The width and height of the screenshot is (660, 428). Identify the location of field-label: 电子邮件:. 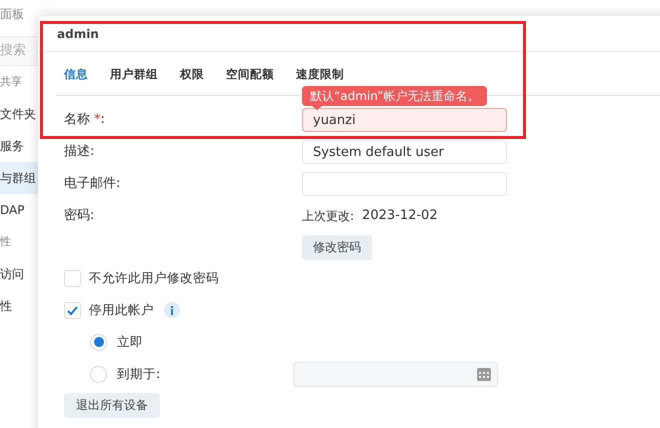
(93, 184).